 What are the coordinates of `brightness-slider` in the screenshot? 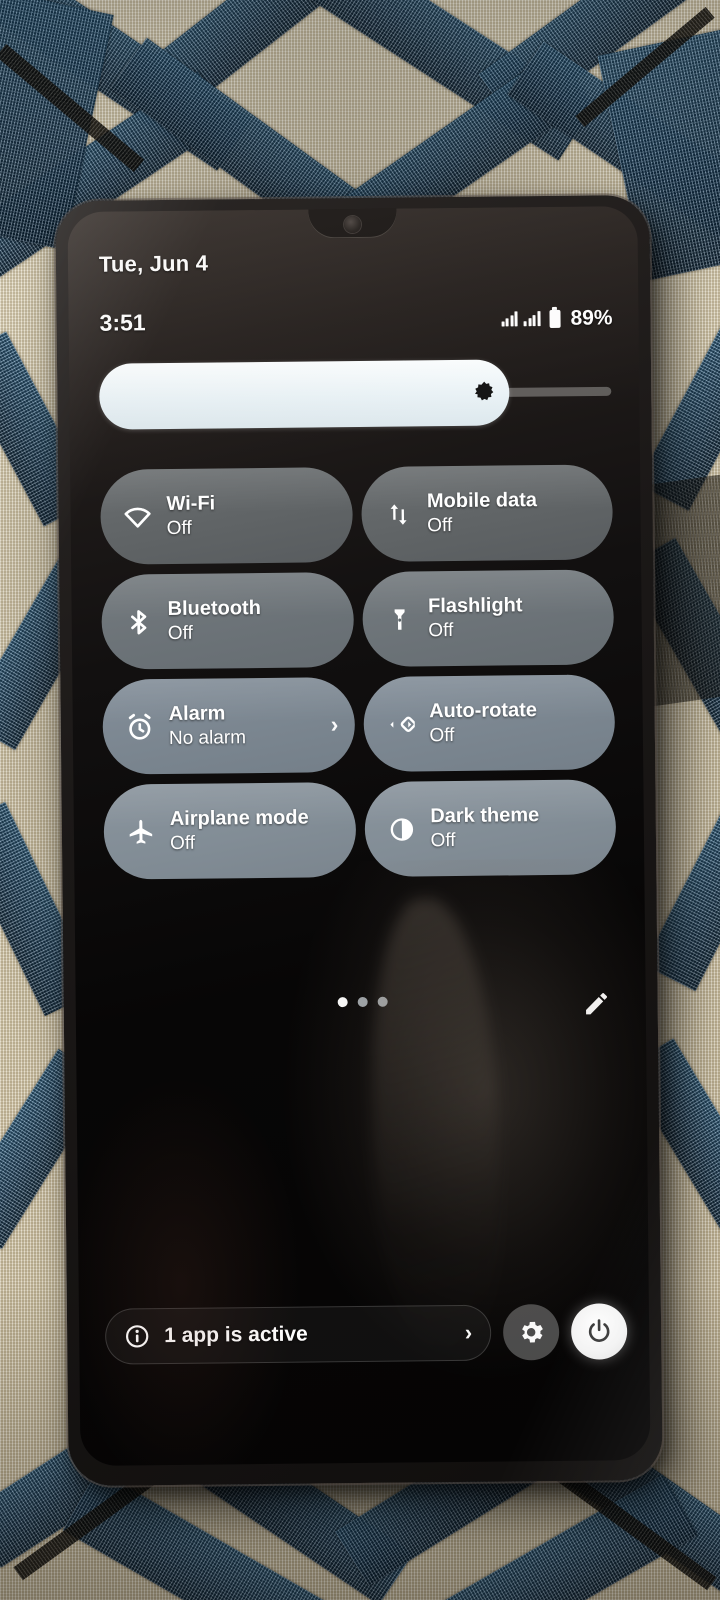 It's located at (355, 394).